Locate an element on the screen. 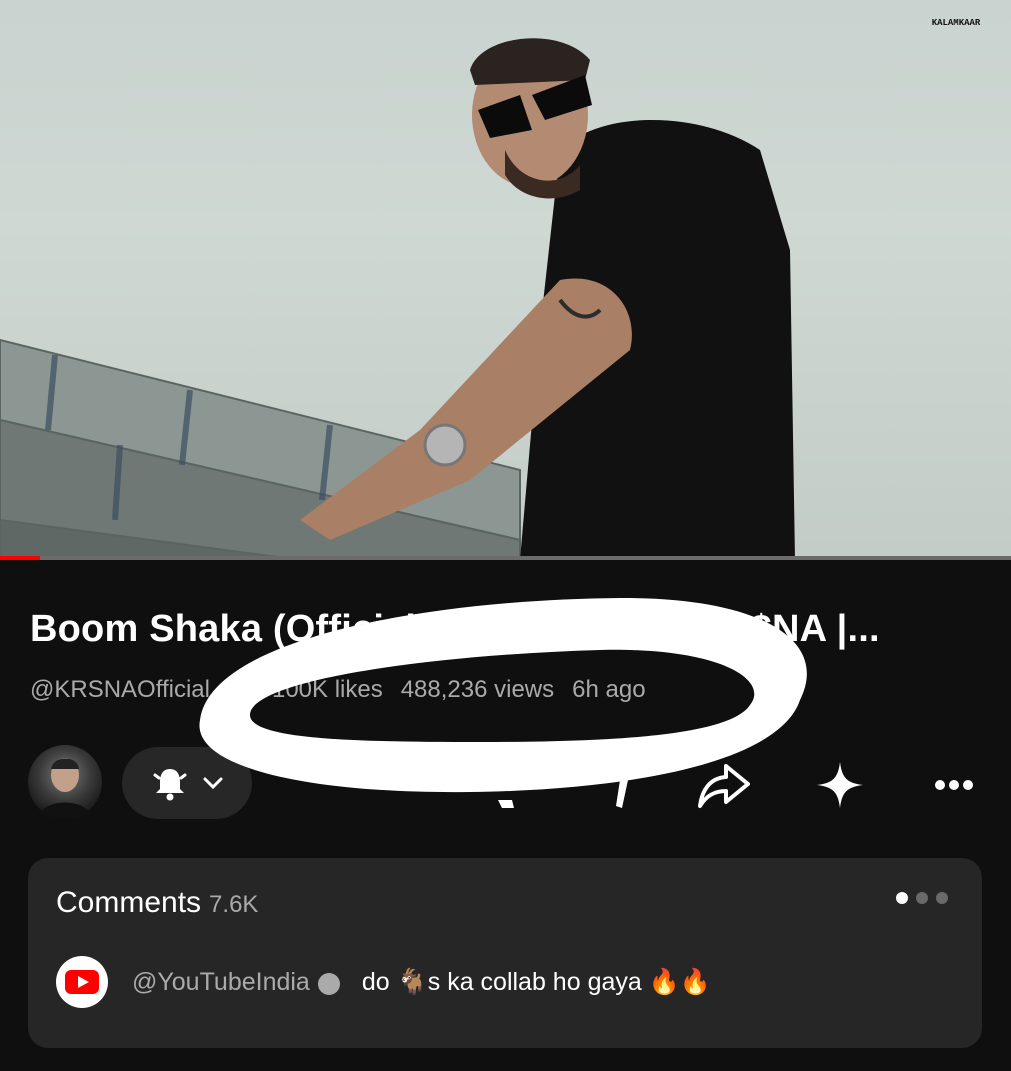 The width and height of the screenshot is (1011, 1071). more-icon is located at coordinates (954, 785).